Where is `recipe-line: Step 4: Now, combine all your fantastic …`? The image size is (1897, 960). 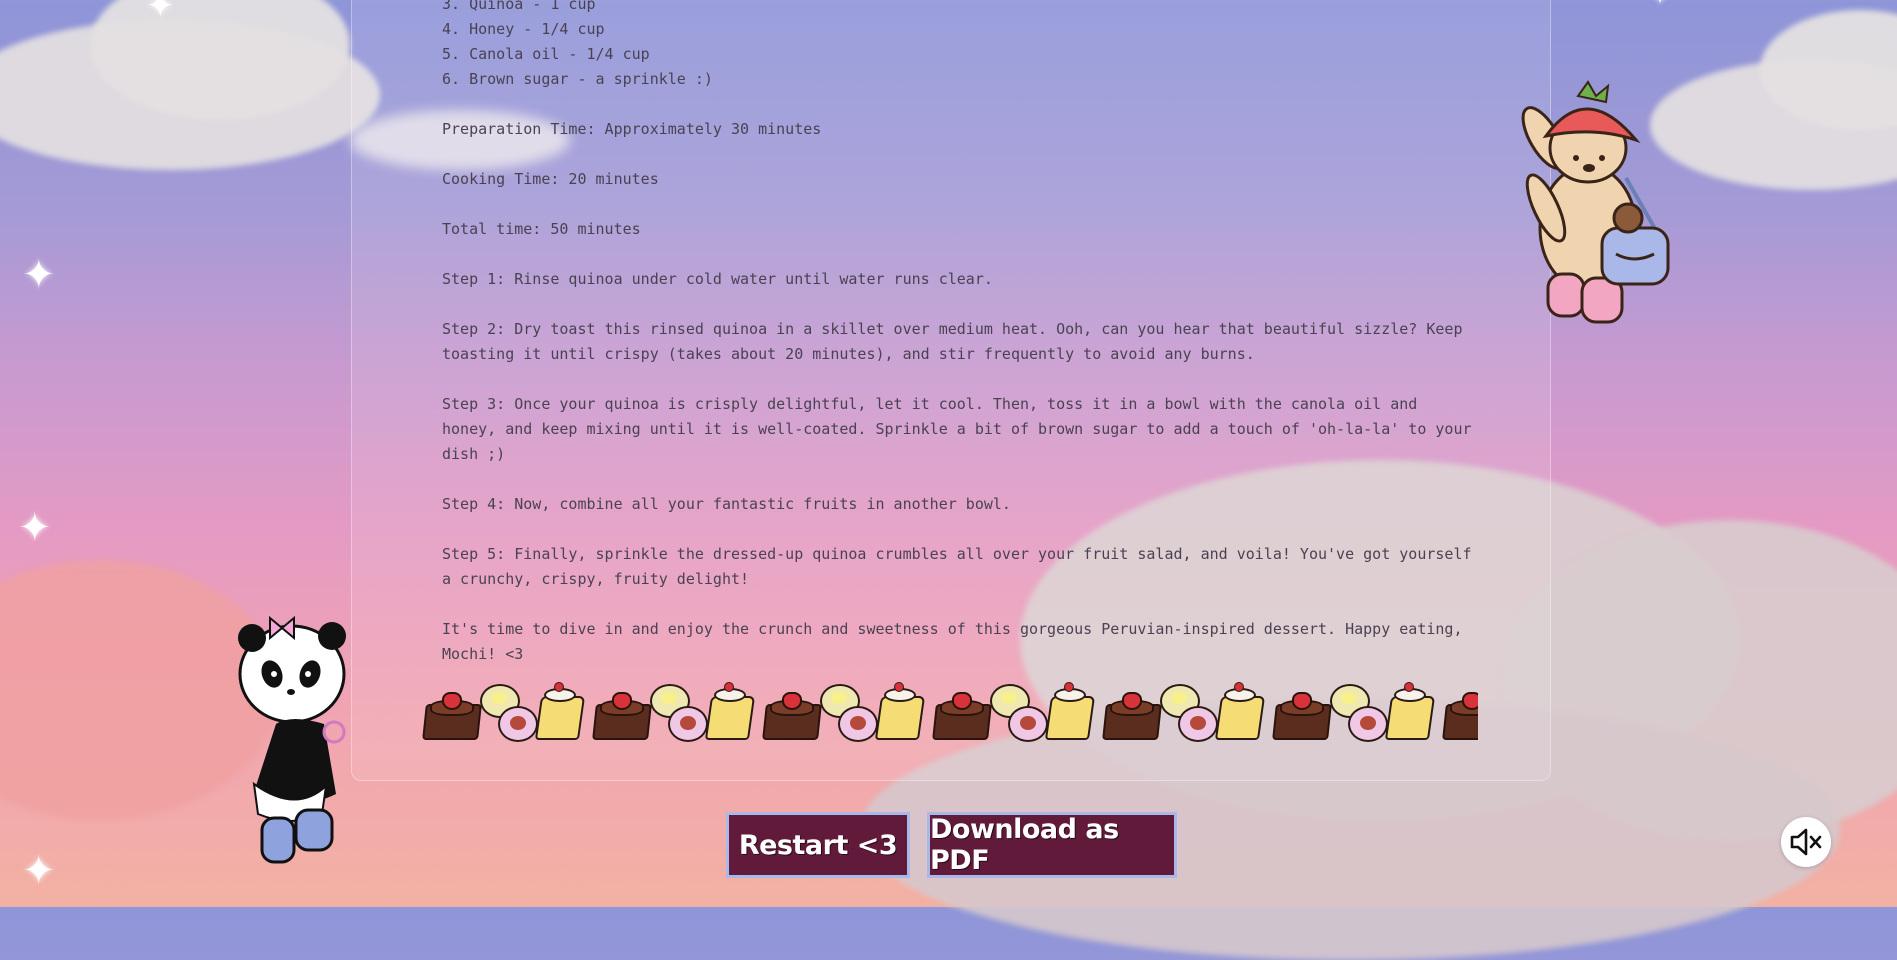
recipe-line: Step 4: Now, combine all your fantastic … is located at coordinates (726, 504).